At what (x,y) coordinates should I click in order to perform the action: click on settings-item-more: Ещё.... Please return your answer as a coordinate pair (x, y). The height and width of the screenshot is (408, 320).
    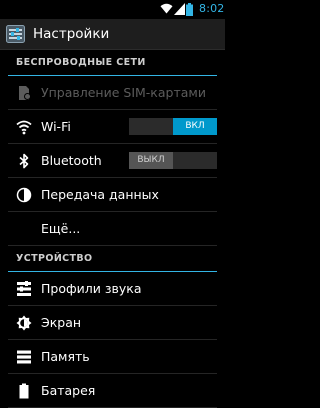
    Looking at the image, I should click on (112, 229).